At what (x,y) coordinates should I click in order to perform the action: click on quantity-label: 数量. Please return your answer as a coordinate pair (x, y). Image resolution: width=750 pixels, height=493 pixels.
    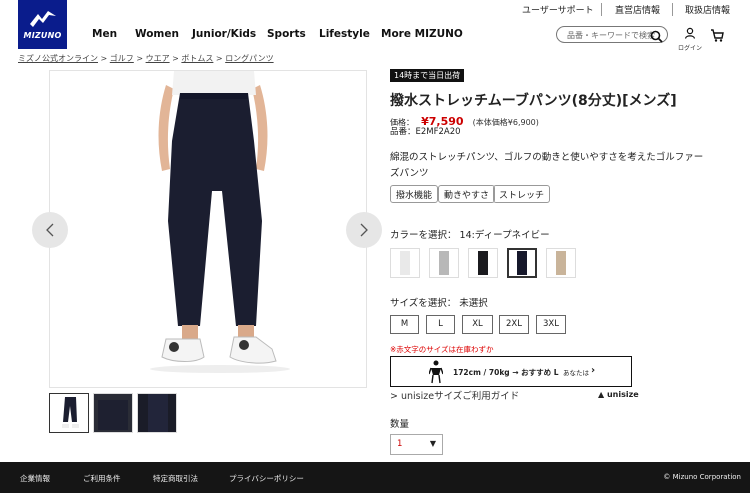
    Looking at the image, I should click on (400, 424).